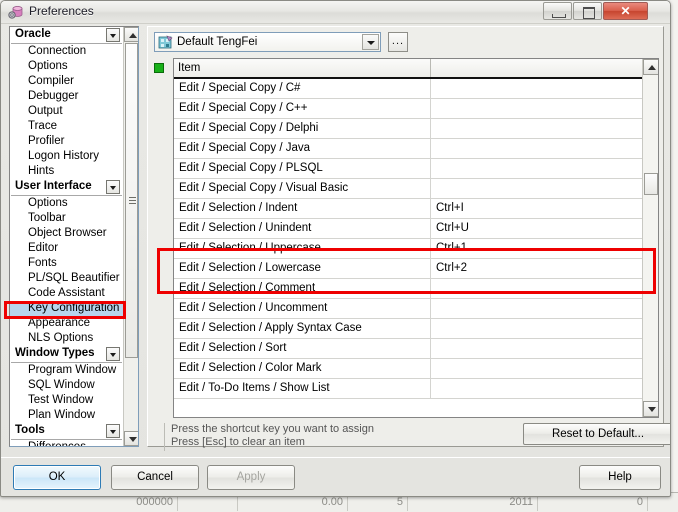 The height and width of the screenshot is (512, 678). What do you see at coordinates (155, 477) in the screenshot?
I see `cancel-button: Cancel` at bounding box center [155, 477].